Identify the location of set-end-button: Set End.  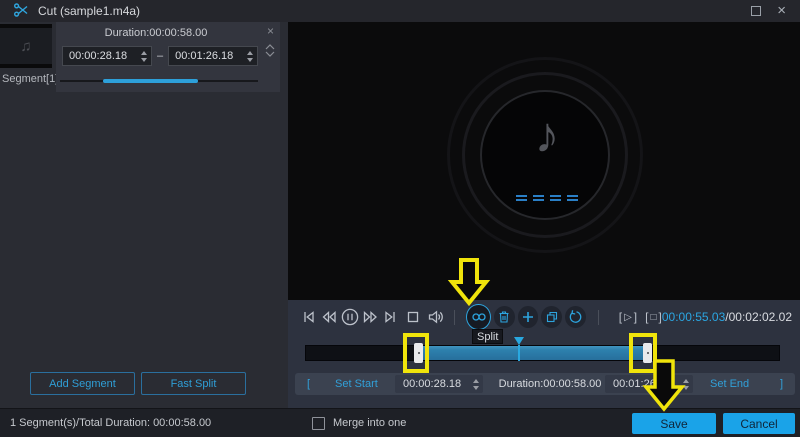
(729, 384).